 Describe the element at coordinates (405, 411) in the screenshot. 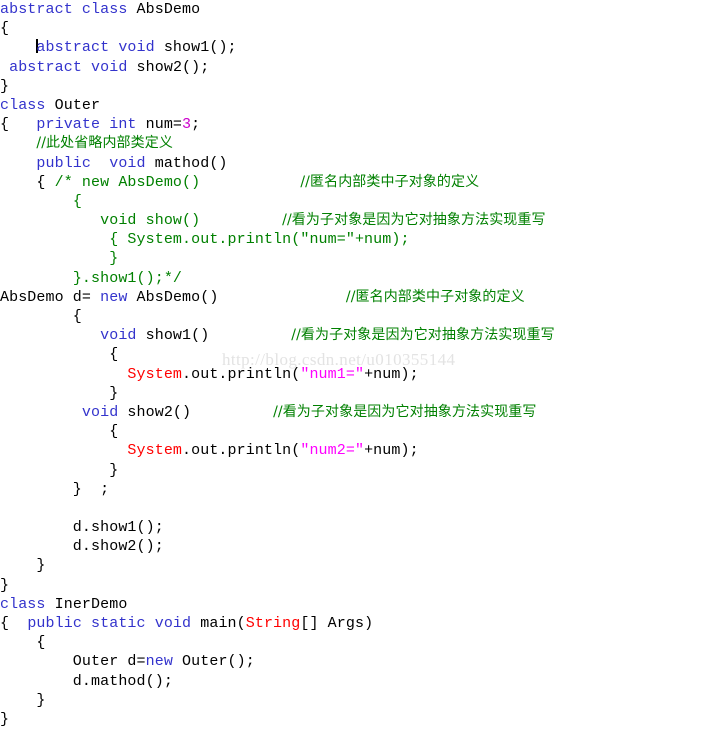

I see `inline-comment-cjk: //看为子对象是因为它对抽象方法实现重写` at that location.